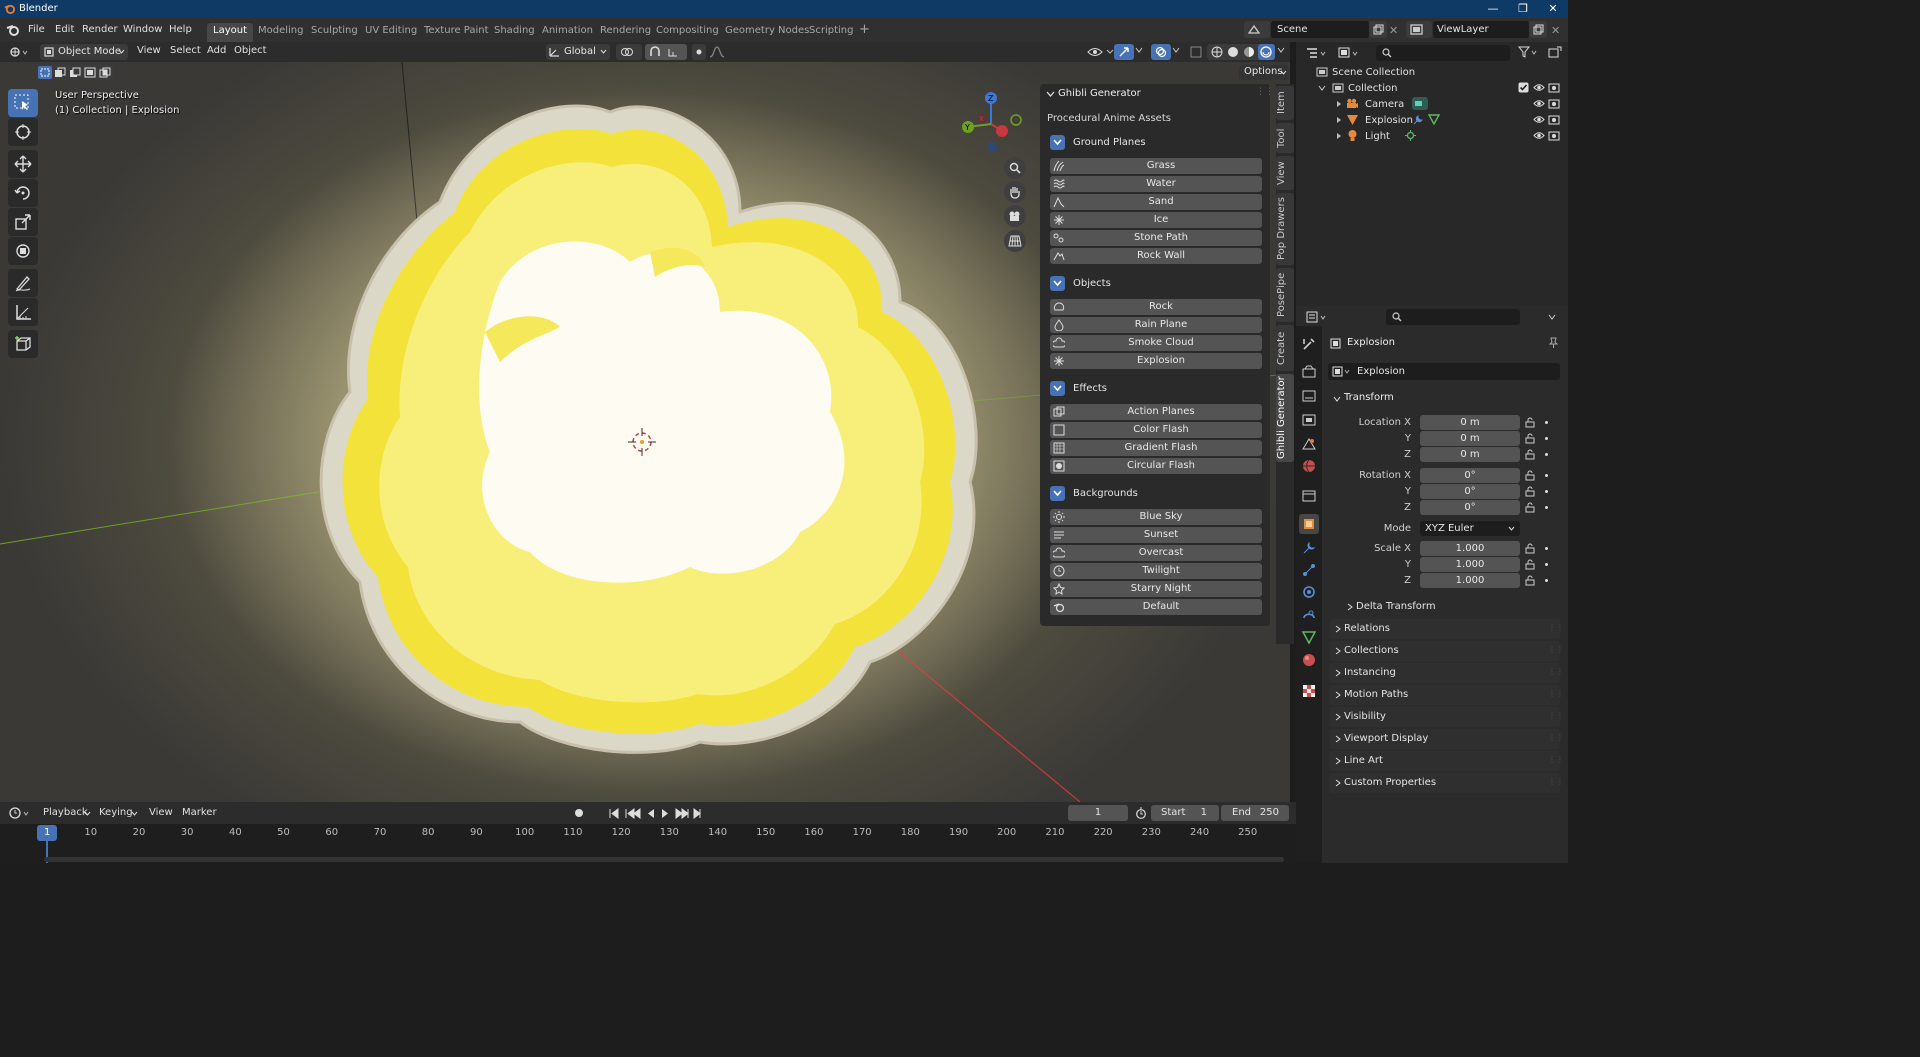 The image size is (1920, 1057). I want to click on perspective-toggle-button, so click(1015, 241).